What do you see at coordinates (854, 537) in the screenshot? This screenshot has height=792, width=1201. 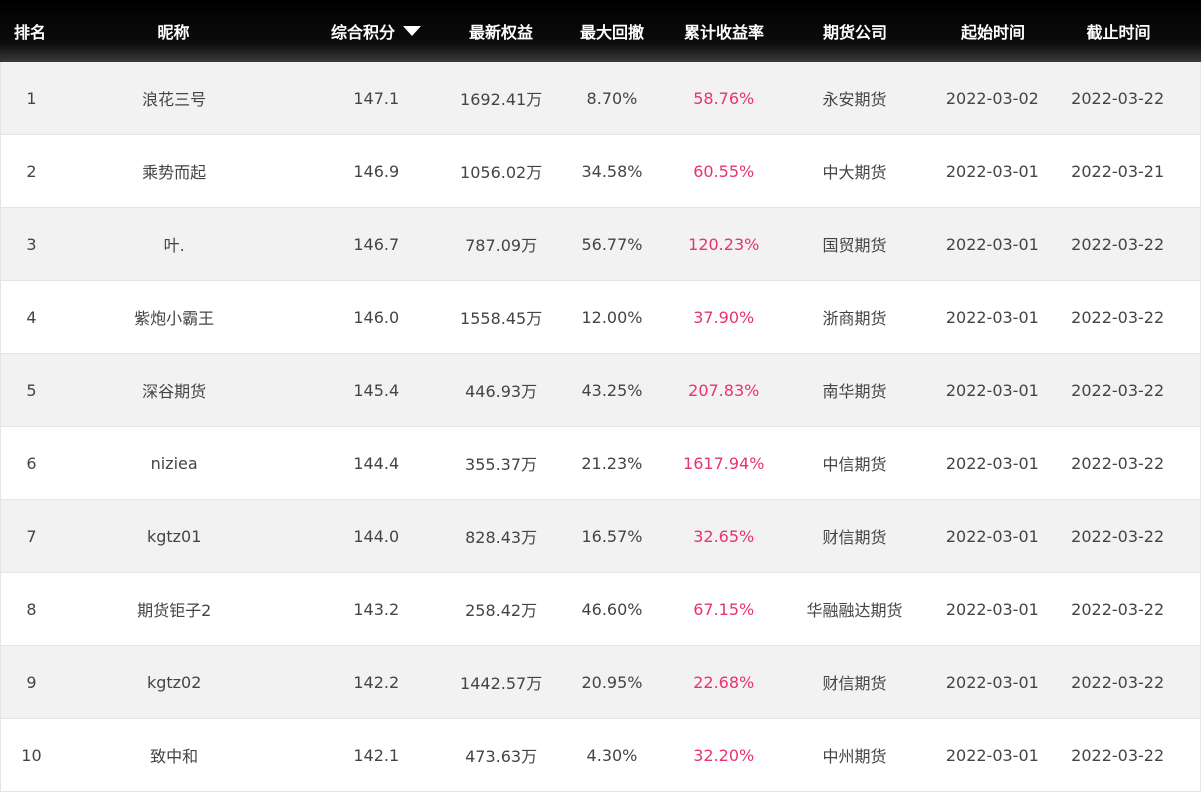 I see `cell-company: 财信期货` at bounding box center [854, 537].